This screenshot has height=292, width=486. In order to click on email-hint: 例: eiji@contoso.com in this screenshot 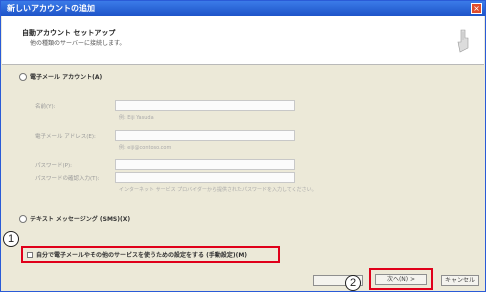, I will do `click(145, 148)`.